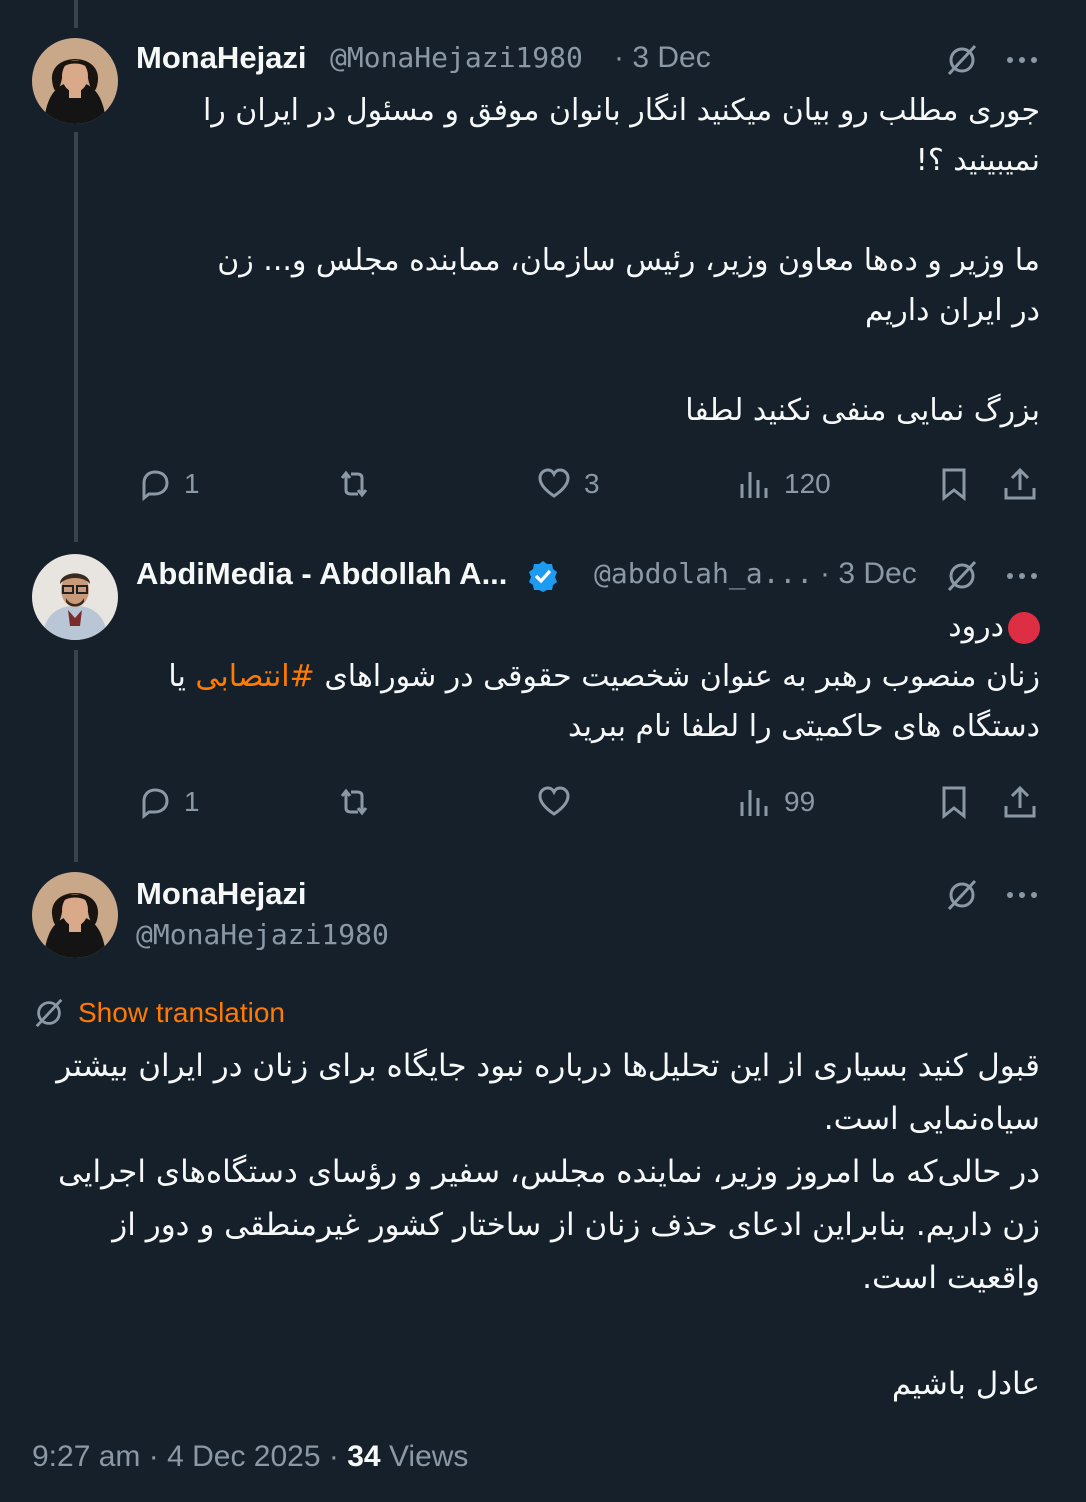  Describe the element at coordinates (49, 1013) in the screenshot. I see `translate-icon` at that location.